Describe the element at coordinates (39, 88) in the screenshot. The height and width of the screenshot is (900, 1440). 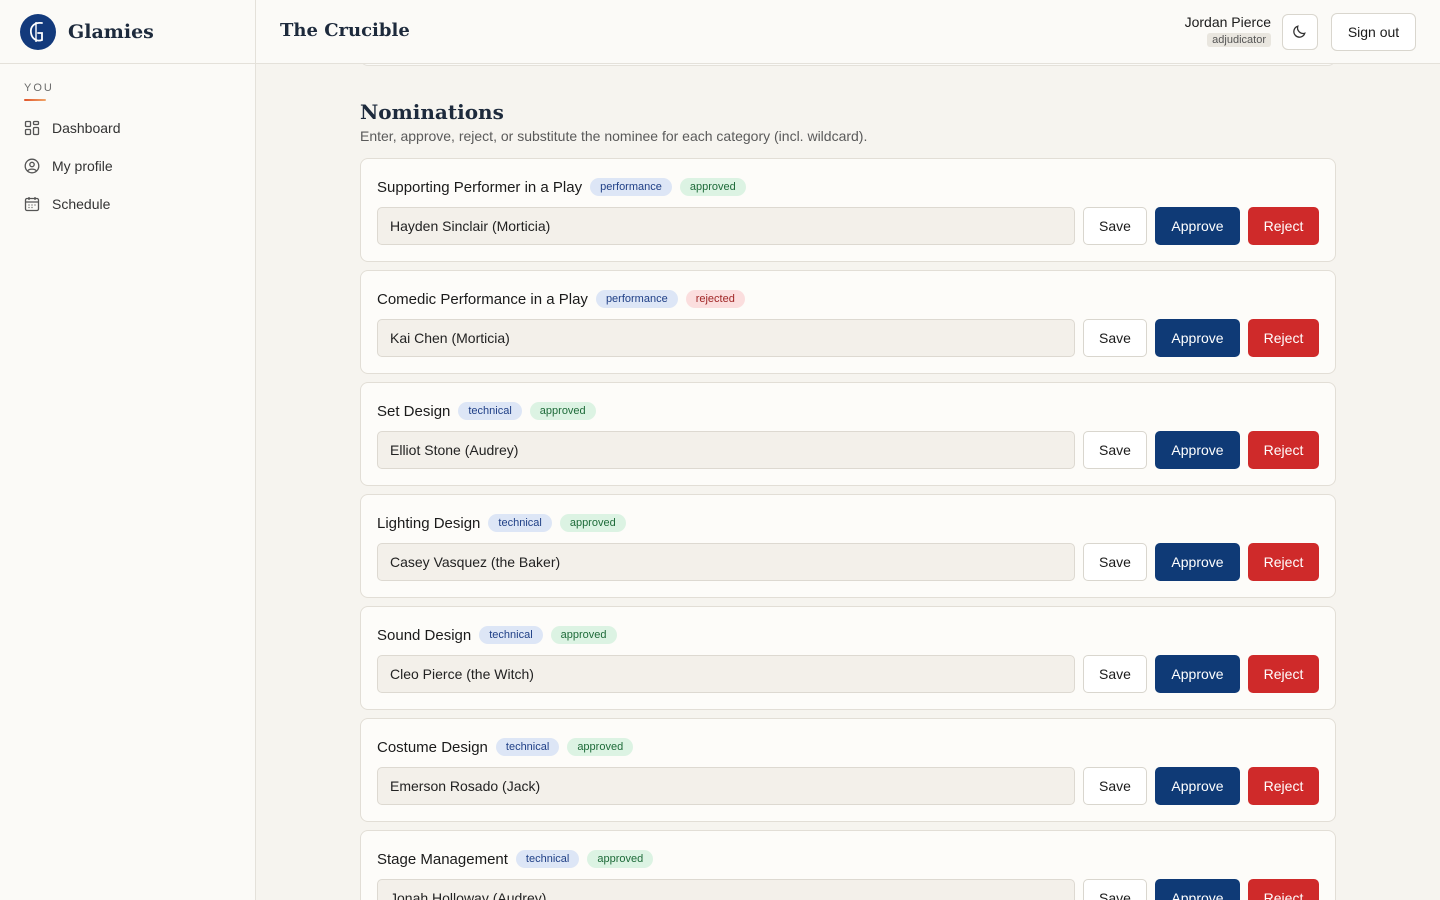
I see `sidebar-section-label: YOU` at that location.